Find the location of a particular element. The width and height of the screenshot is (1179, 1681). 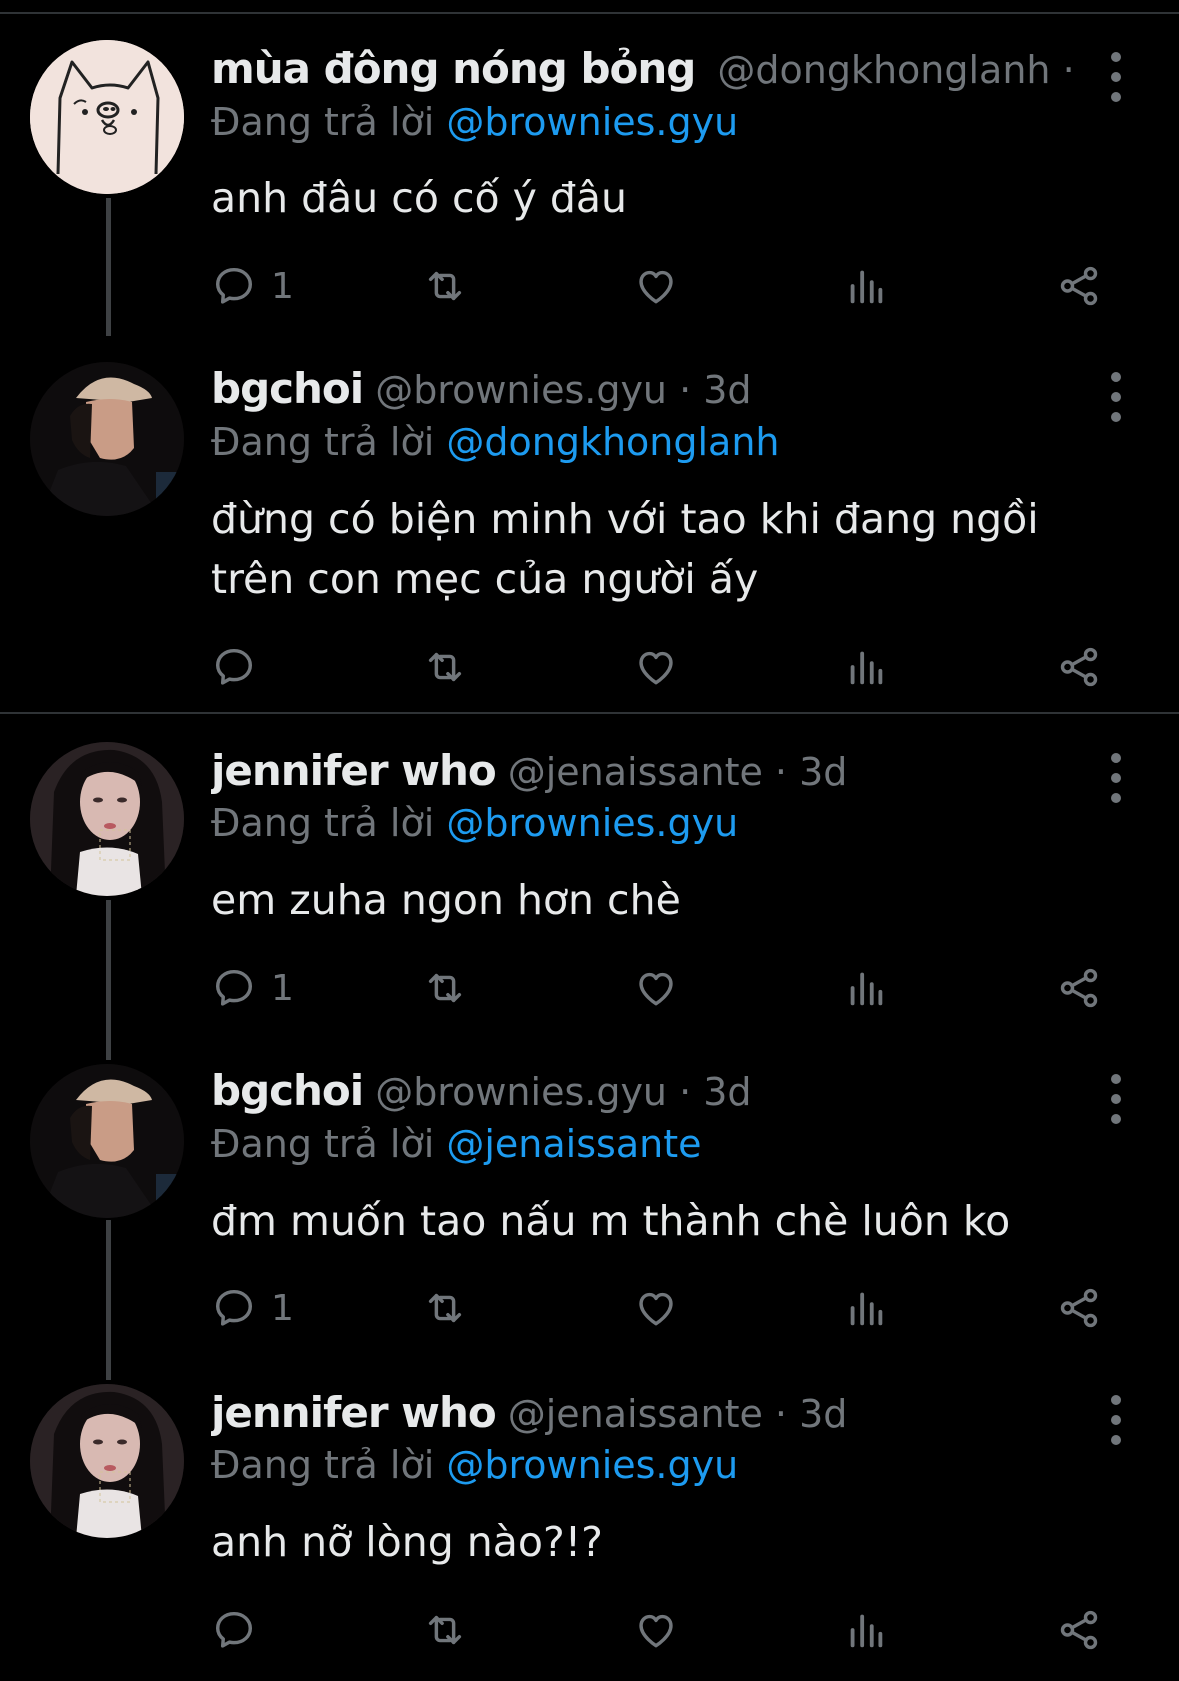

replying-to-line: Đang trả lời @jenaissante is located at coordinates (456, 1144).